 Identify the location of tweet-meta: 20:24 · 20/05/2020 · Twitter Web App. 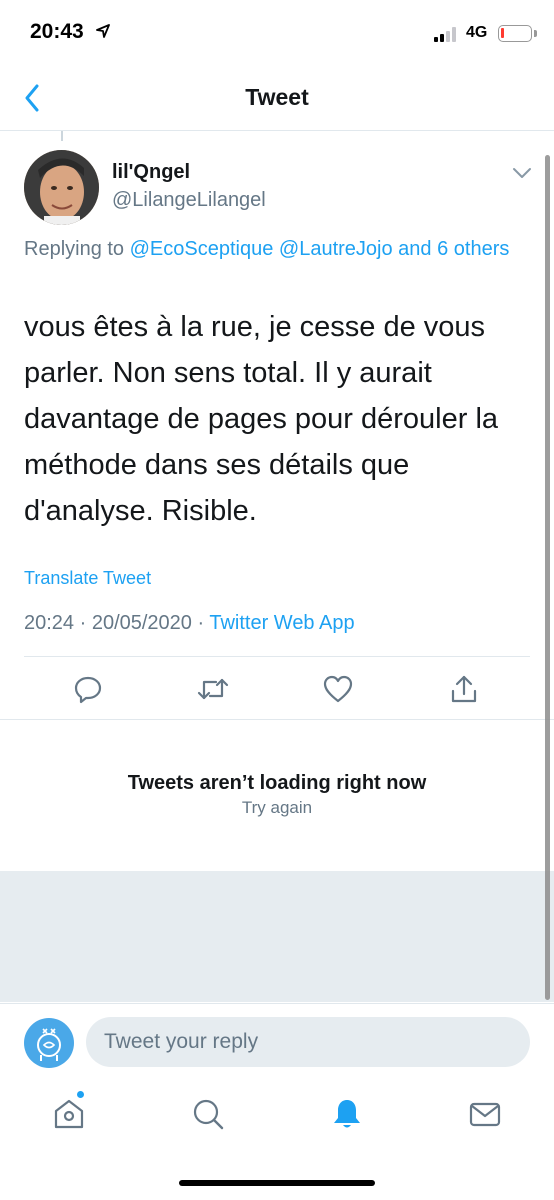
(189, 623).